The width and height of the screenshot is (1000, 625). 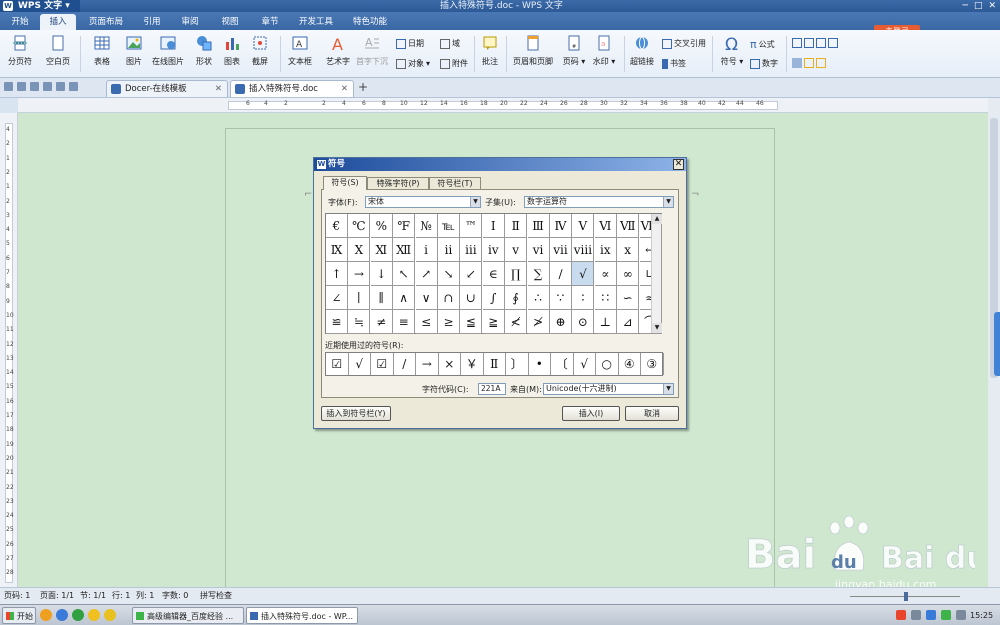 What do you see at coordinates (642, 50) in the screenshot?
I see `hyperlink-button: 超链接` at bounding box center [642, 50].